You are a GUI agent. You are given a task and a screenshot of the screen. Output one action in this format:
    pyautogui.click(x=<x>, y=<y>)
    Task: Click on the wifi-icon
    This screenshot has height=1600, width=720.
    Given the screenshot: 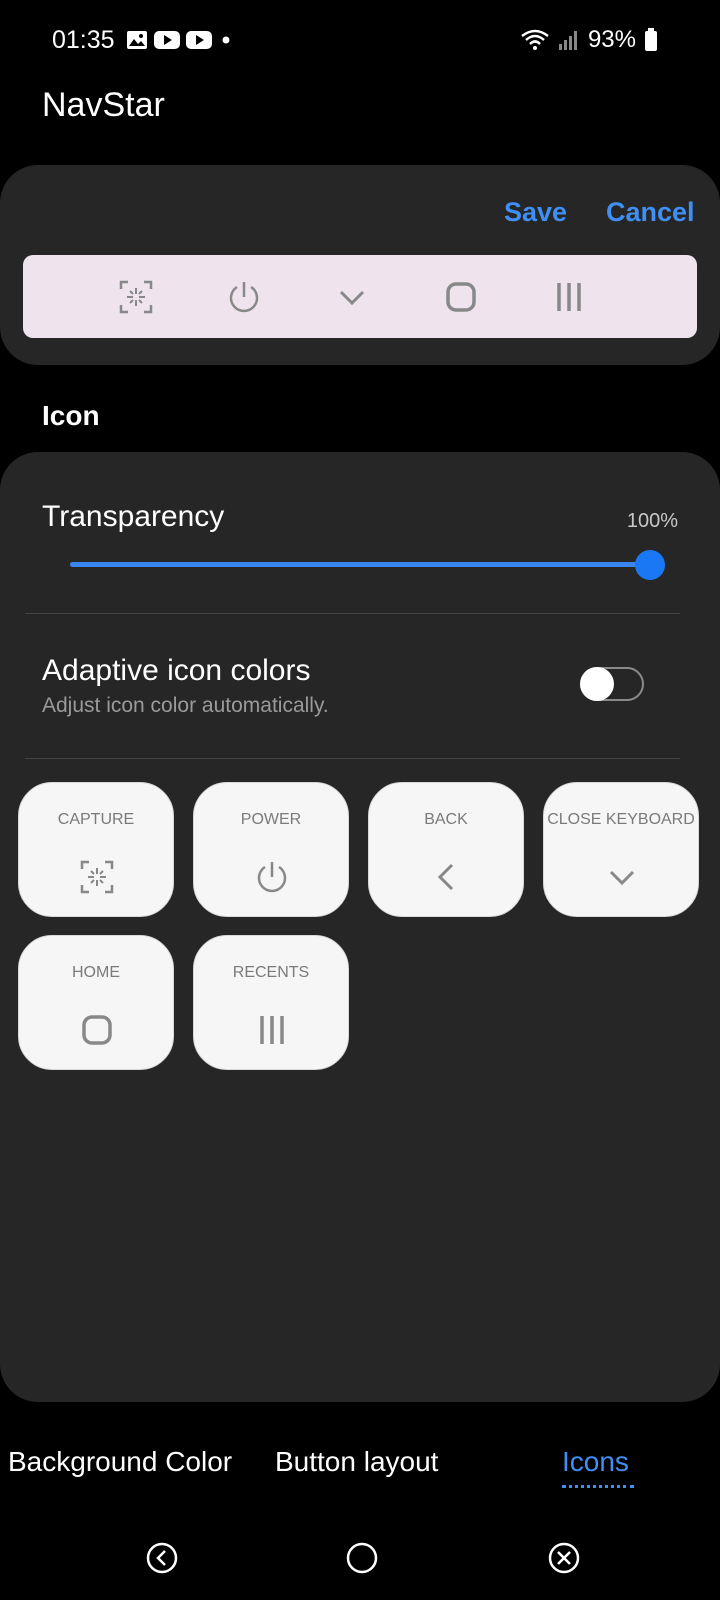 What is the action you would take?
    pyautogui.click(x=535, y=39)
    